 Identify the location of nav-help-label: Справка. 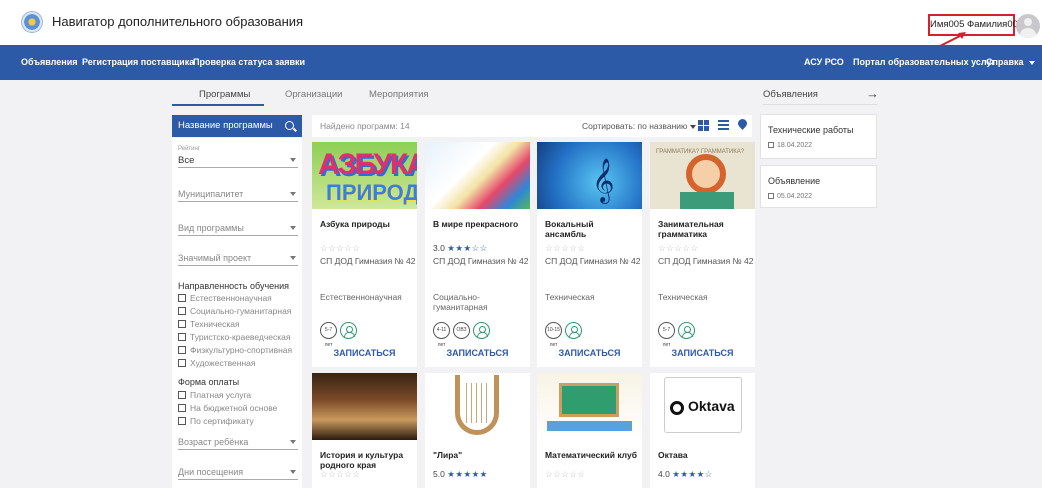
(1005, 62).